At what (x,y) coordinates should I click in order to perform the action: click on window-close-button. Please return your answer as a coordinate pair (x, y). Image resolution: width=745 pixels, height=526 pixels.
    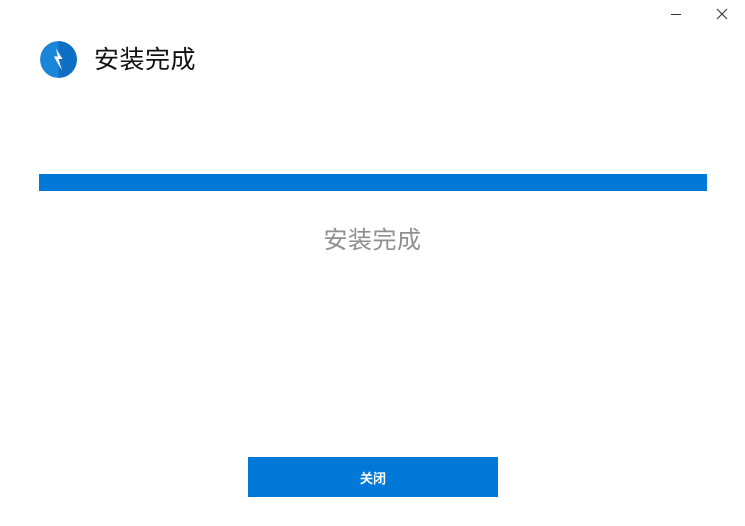
    Looking at the image, I should click on (722, 14).